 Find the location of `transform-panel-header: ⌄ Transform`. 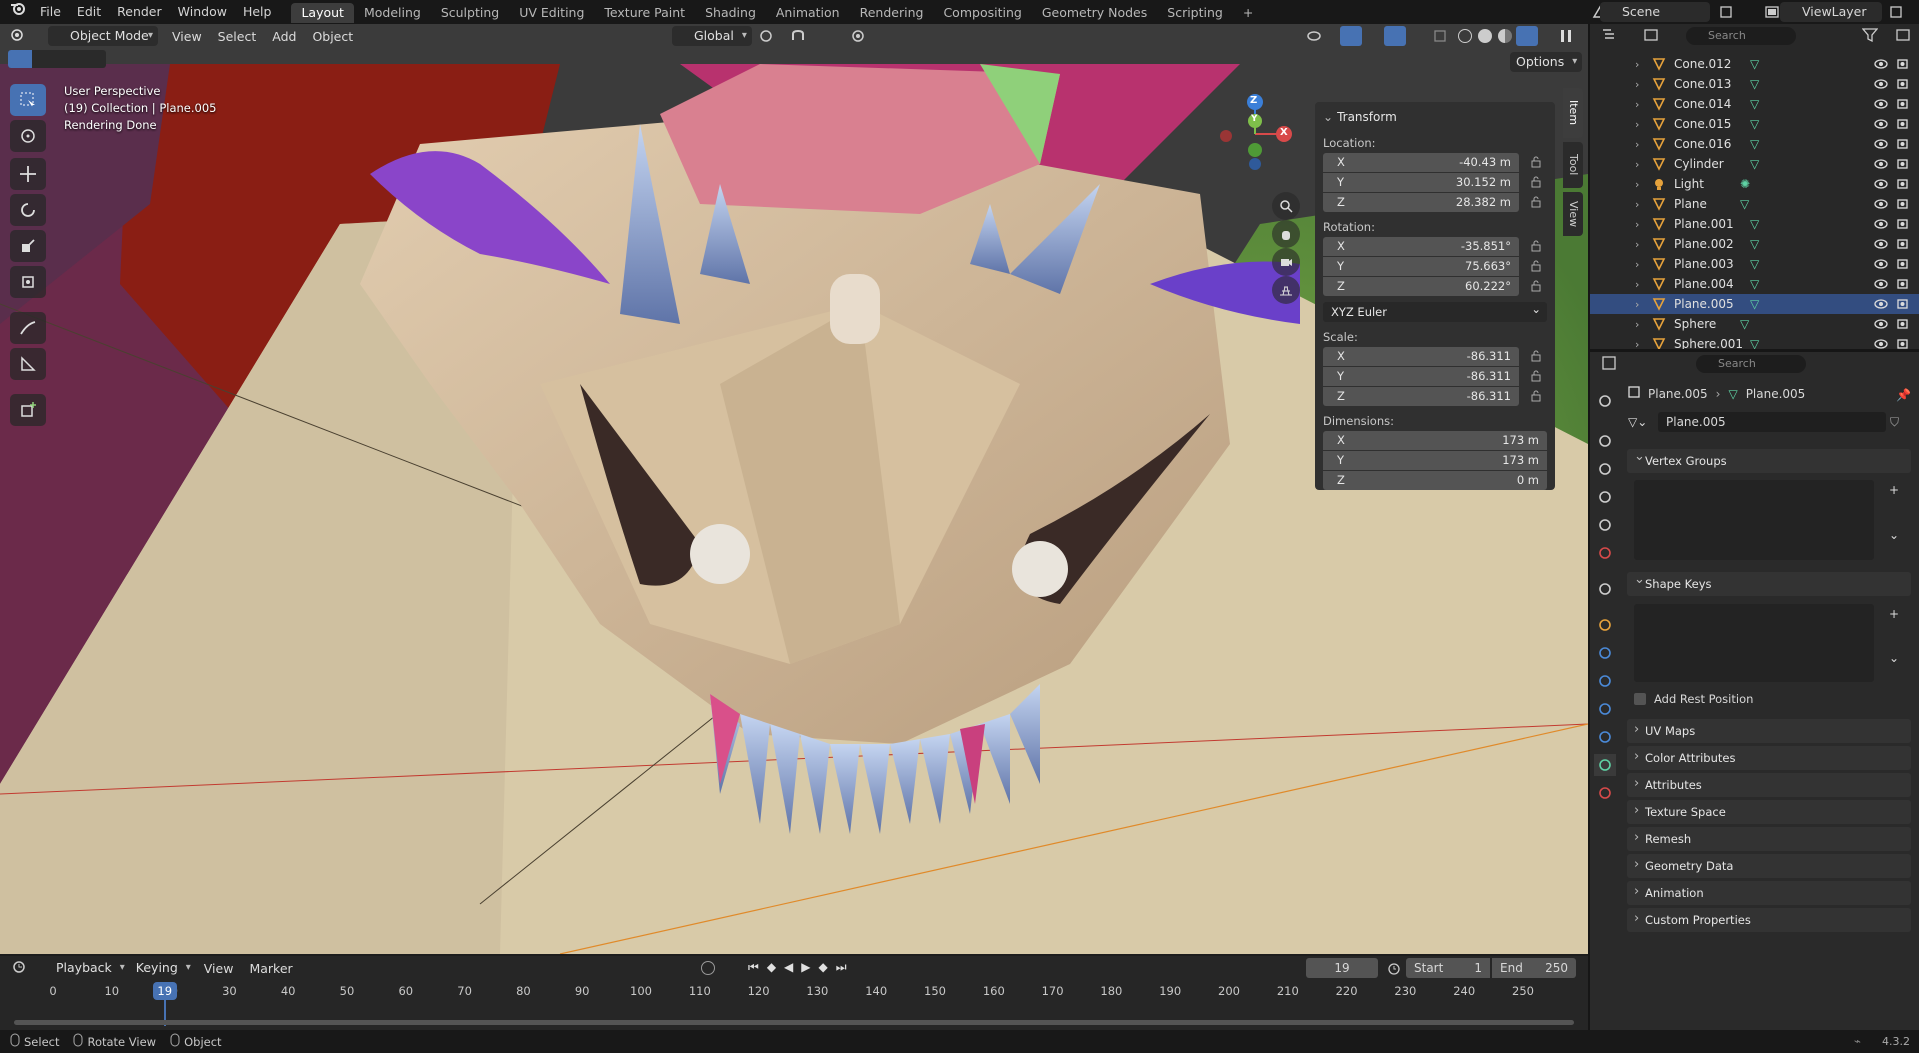

transform-panel-header: ⌄ Transform is located at coordinates (1435, 117).